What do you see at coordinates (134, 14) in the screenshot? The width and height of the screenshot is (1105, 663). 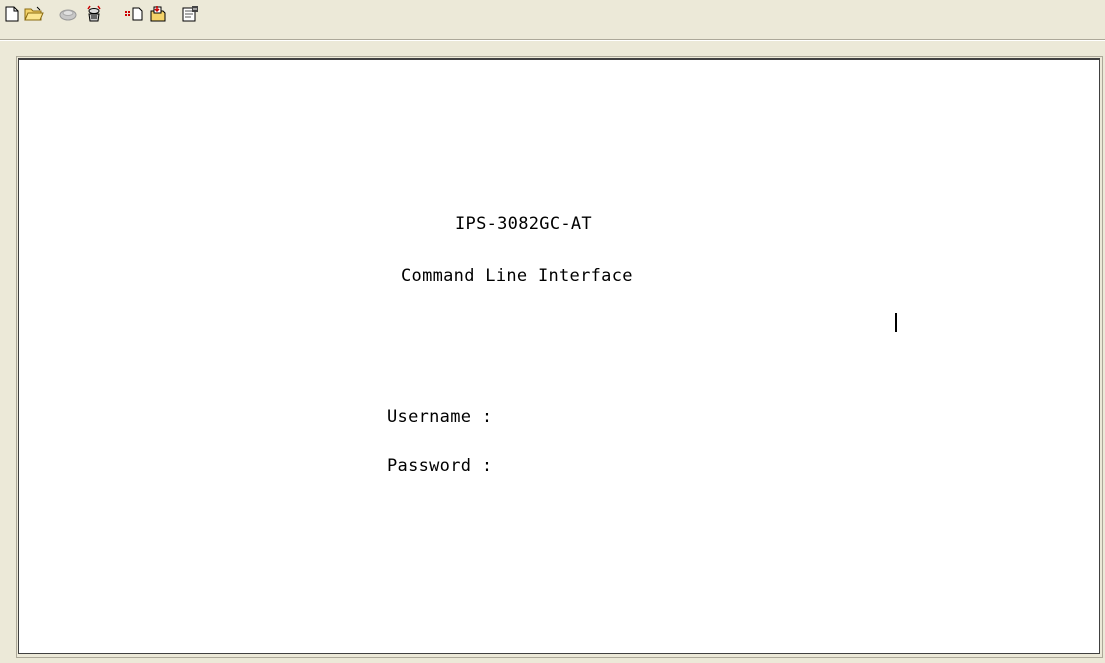 I see `send-icon` at bounding box center [134, 14].